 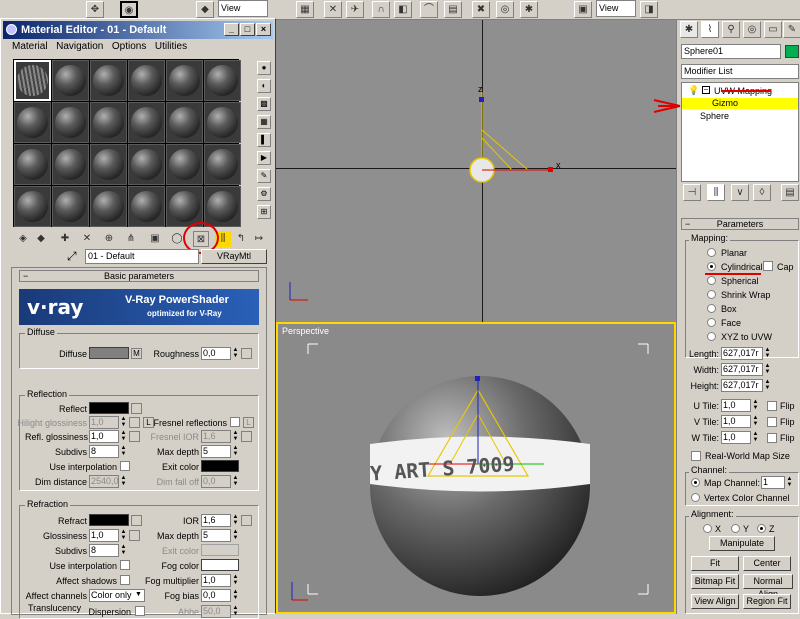 What do you see at coordinates (216, 611) in the screenshot?
I see `abbe-input: 50,0` at bounding box center [216, 611].